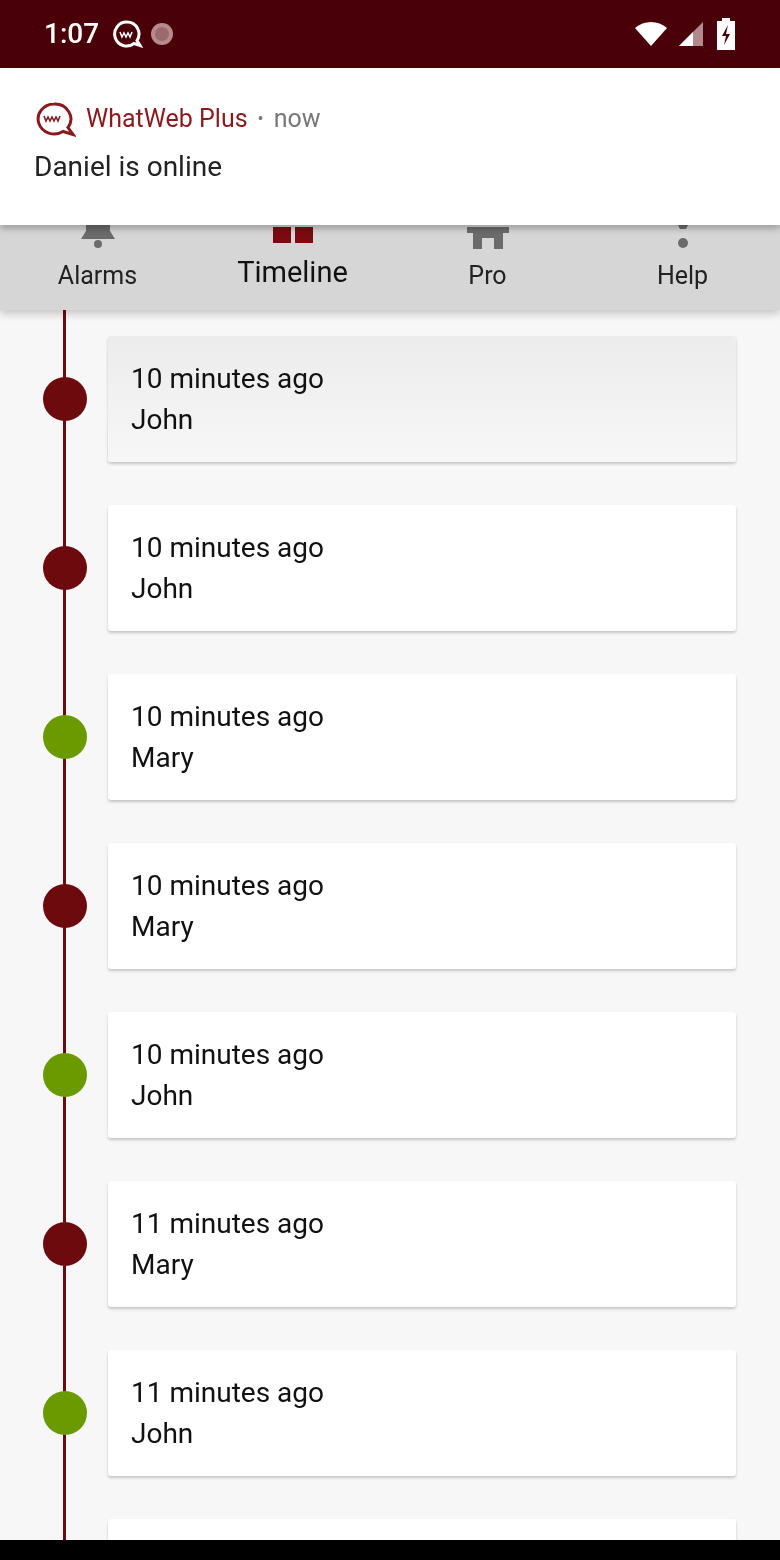 The image size is (780, 1560). Describe the element at coordinates (292, 234) in the screenshot. I see `dashboard-icon` at that location.